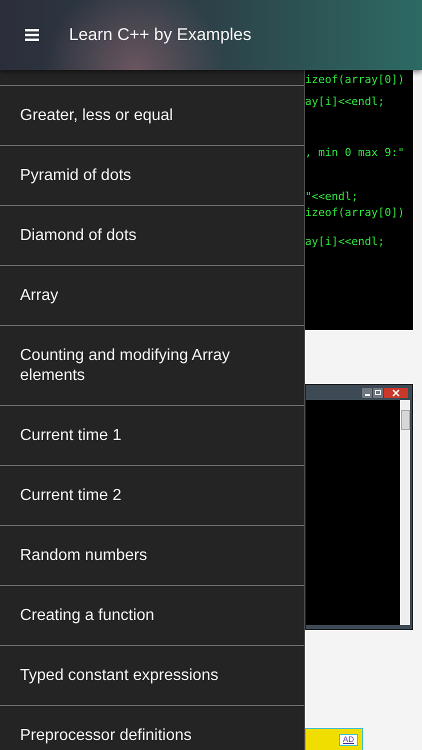 The image size is (422, 750). I want to click on drawer-item: Array, so click(152, 296).